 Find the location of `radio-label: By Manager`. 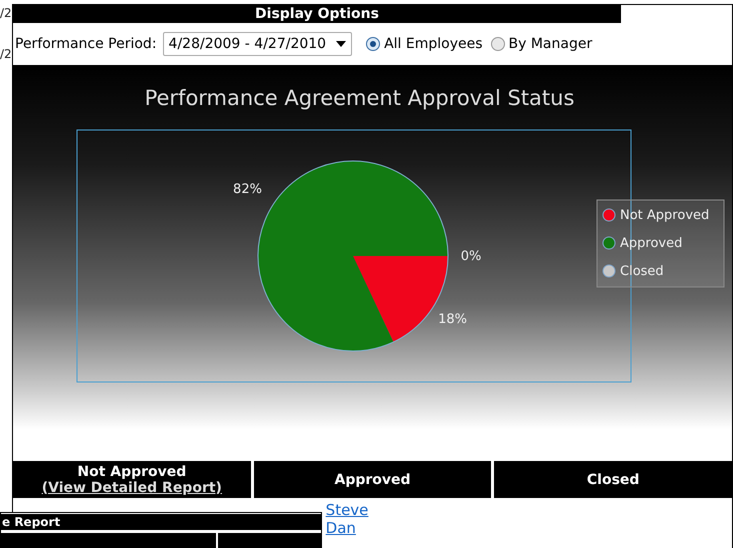

radio-label: By Manager is located at coordinates (550, 44).